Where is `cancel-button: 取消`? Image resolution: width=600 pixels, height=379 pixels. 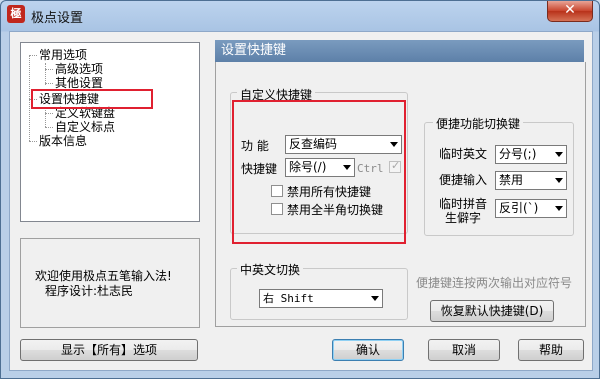 cancel-button: 取消 is located at coordinates (464, 350).